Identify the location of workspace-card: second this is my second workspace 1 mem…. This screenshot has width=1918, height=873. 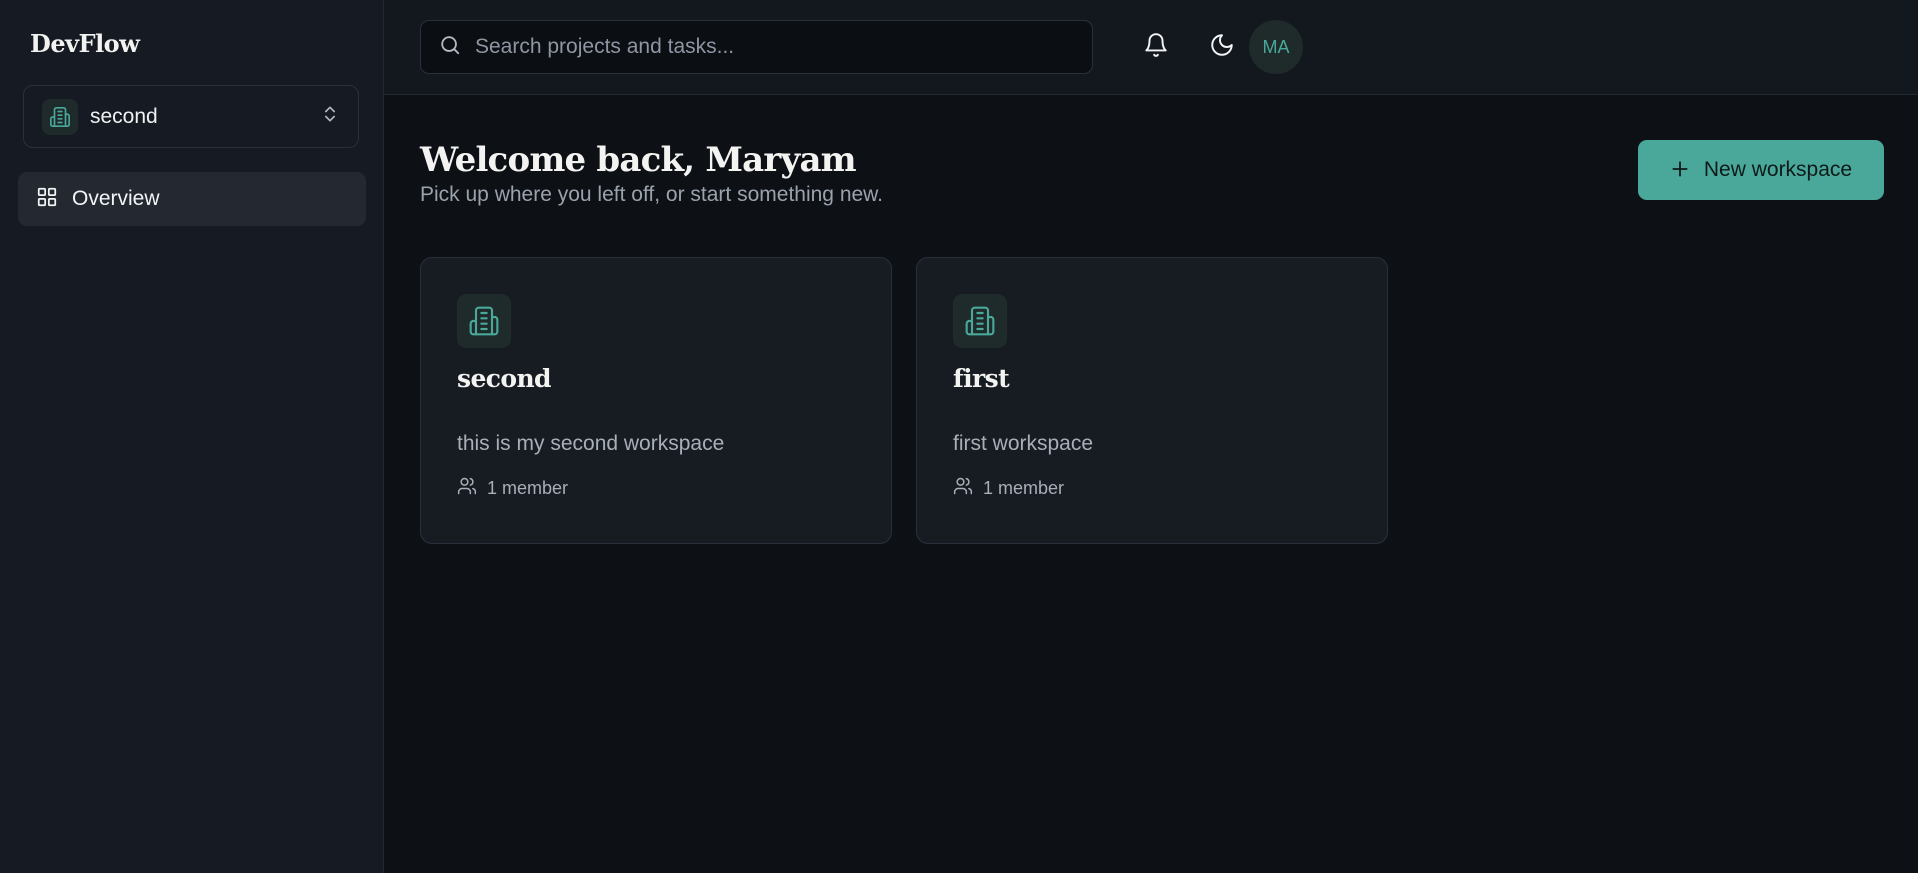
(656, 400).